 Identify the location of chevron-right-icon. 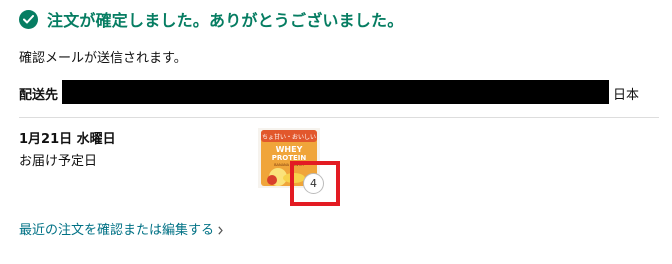
(220, 230).